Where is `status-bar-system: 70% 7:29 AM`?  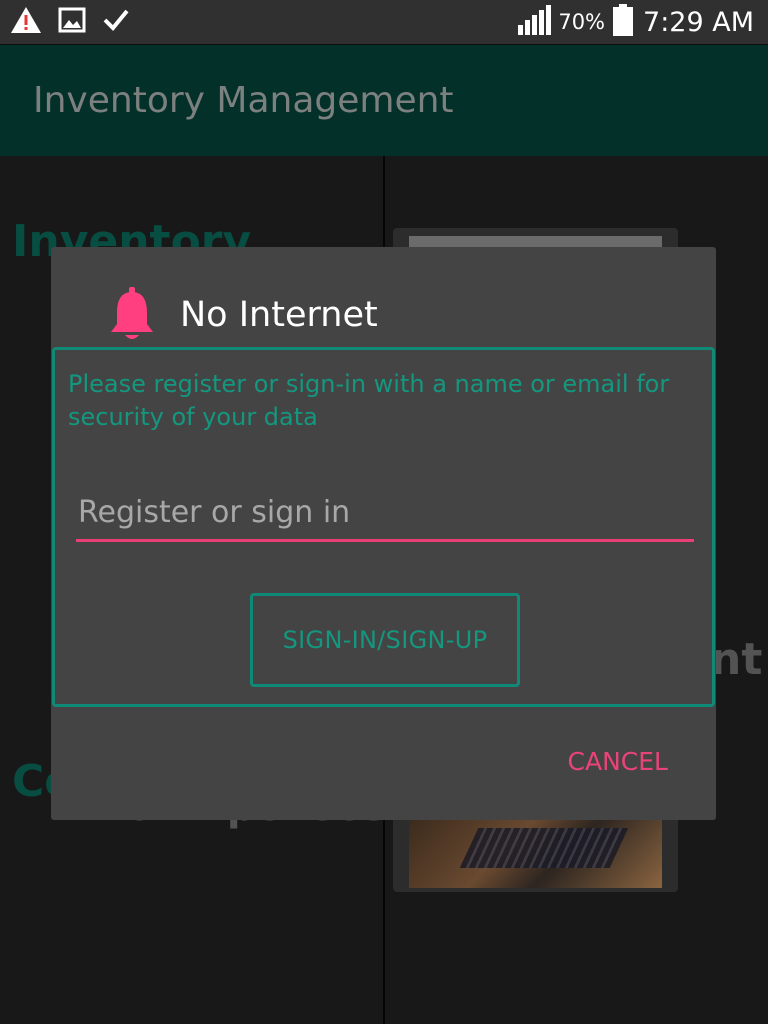
status-bar-system: 70% 7:29 AM is located at coordinates (643, 22).